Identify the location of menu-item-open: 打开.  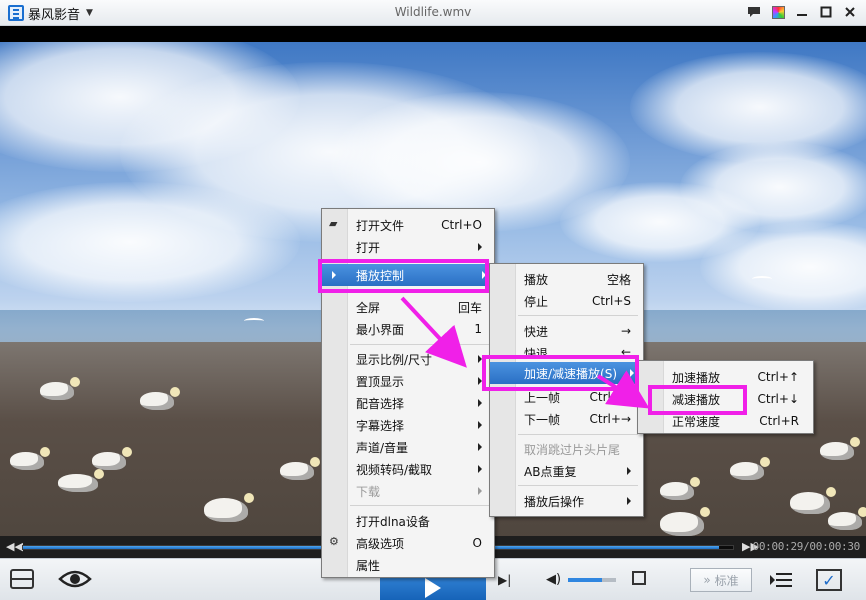
(408, 247).